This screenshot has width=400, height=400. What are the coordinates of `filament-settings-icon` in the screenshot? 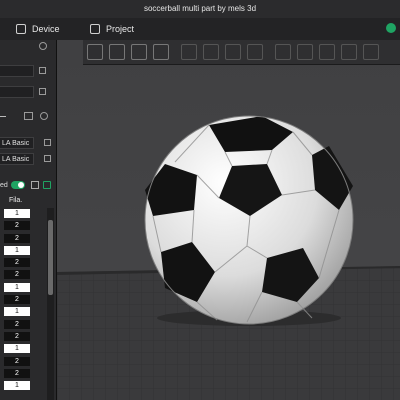 It's located at (44, 116).